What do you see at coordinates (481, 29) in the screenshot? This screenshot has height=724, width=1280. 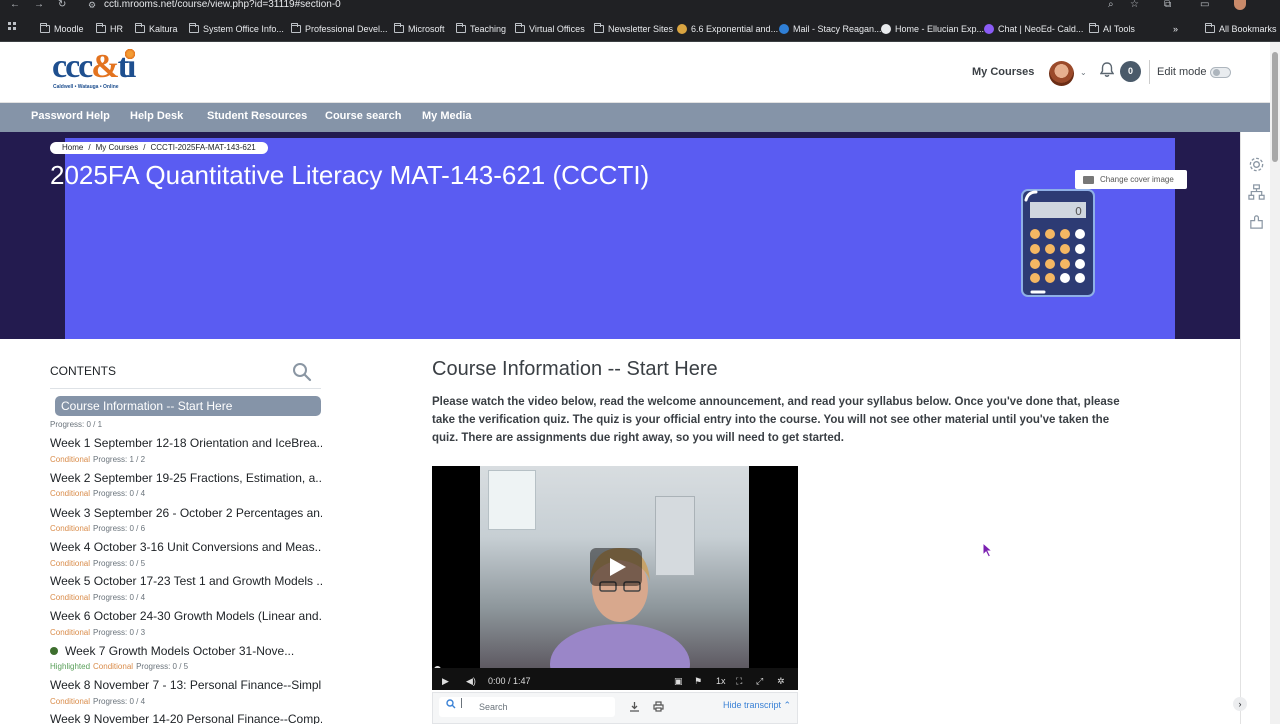 I see `bookmark-teaching: Teaching` at bounding box center [481, 29].